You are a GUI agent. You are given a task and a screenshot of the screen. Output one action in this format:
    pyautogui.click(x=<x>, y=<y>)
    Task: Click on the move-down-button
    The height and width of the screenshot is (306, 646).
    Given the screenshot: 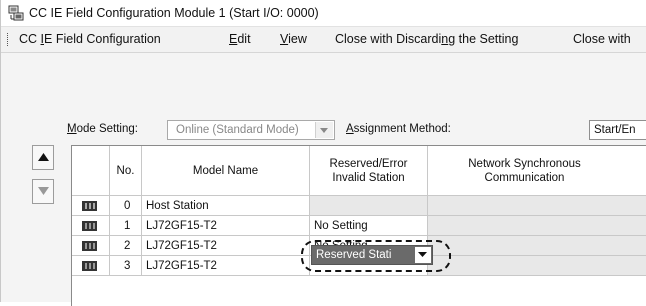 What is the action you would take?
    pyautogui.click(x=43, y=191)
    